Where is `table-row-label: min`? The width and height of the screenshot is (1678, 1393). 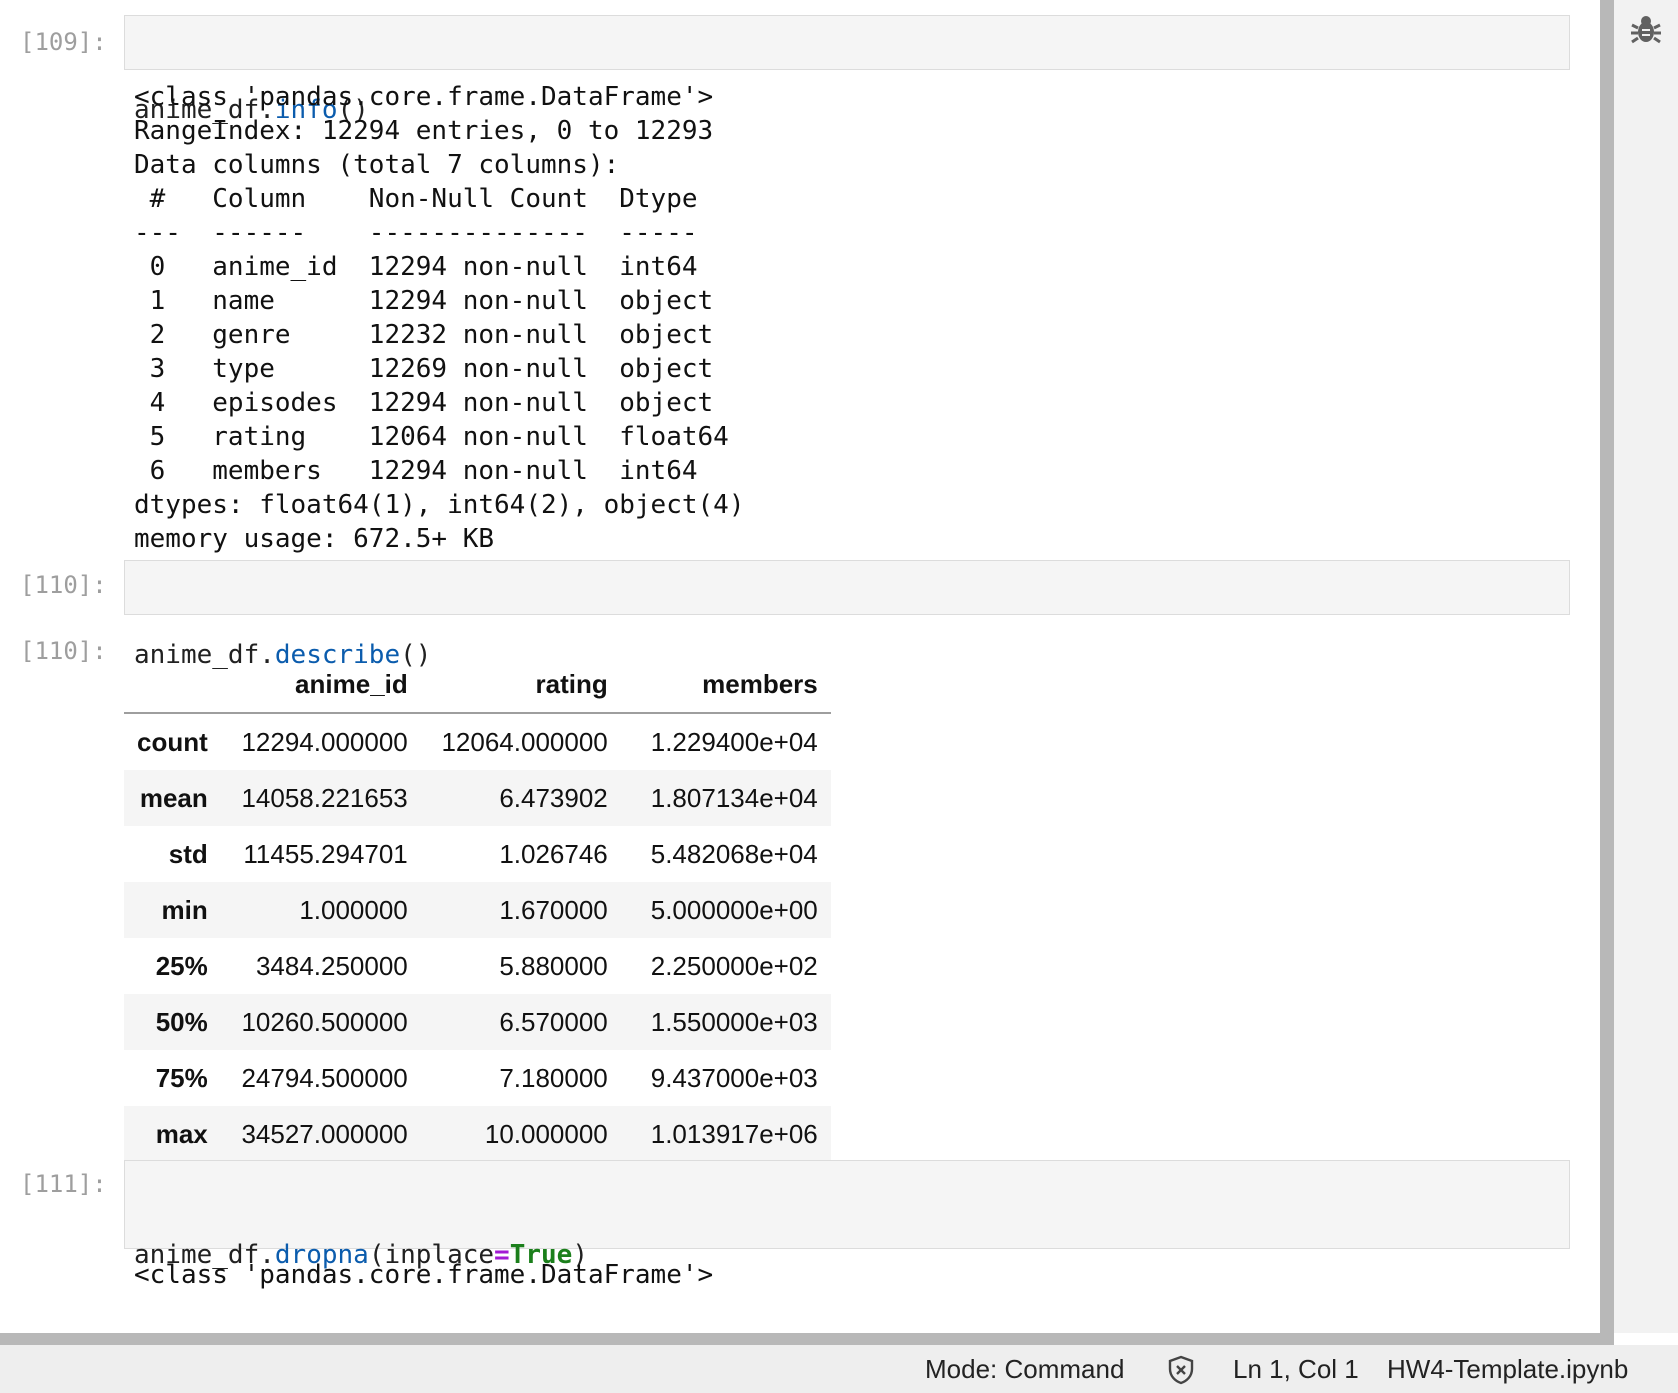 table-row-label: min is located at coordinates (184, 909).